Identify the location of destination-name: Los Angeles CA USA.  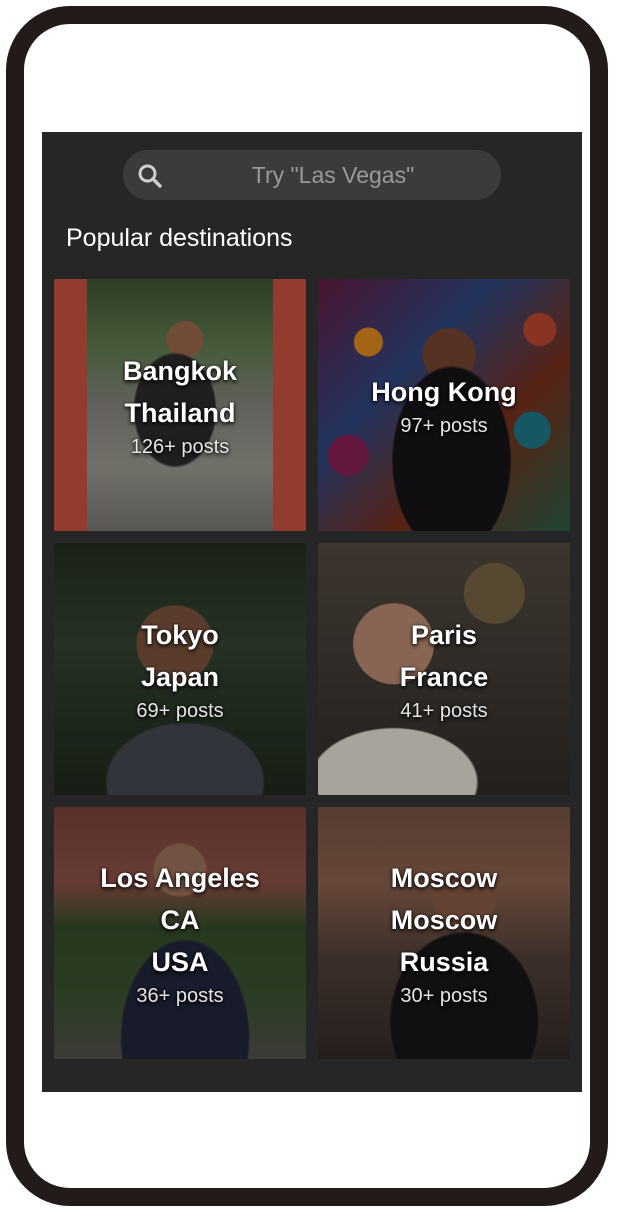
(180, 920).